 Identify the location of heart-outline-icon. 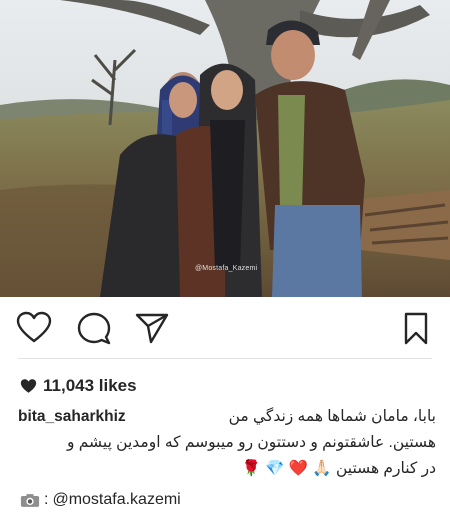
(34, 327).